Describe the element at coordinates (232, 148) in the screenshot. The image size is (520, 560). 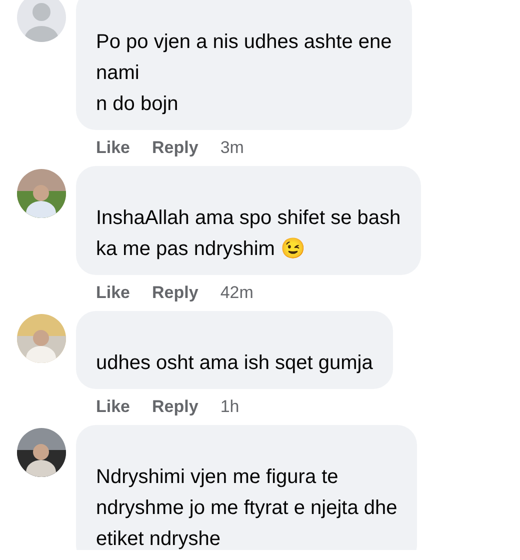
I see `comment-time: 3m` at that location.